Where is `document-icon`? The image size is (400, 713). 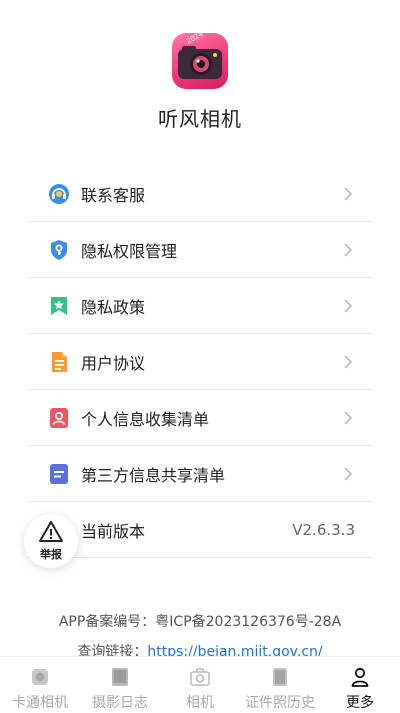 document-icon is located at coordinates (59, 362).